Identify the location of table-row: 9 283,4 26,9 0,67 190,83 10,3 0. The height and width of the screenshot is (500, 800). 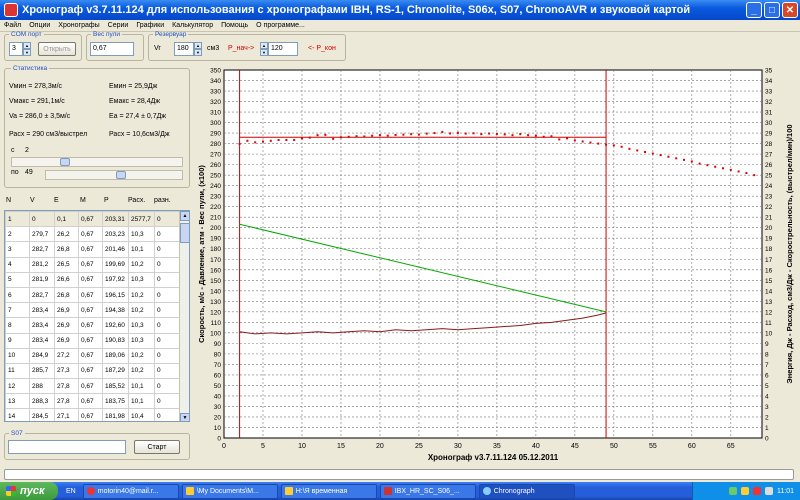
(93, 340).